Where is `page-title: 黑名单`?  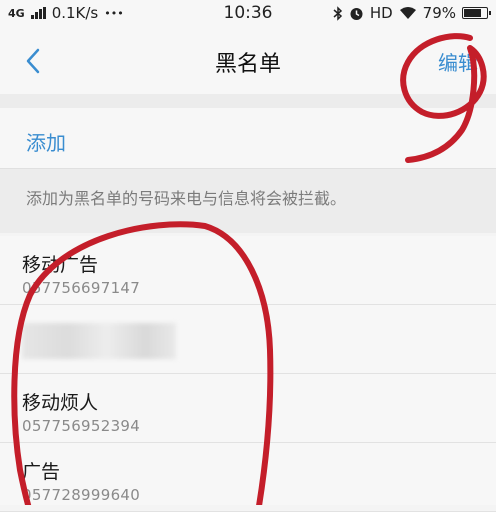
page-title: 黑名单 is located at coordinates (247, 64).